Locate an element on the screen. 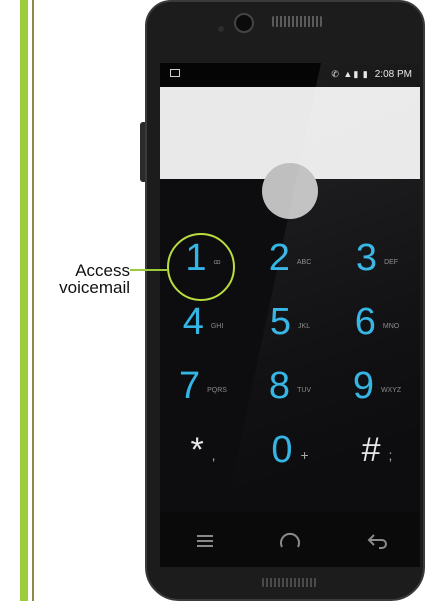 The height and width of the screenshot is (601, 430). voicemail-callout-label: Access voicemail is located at coordinates (90, 279).